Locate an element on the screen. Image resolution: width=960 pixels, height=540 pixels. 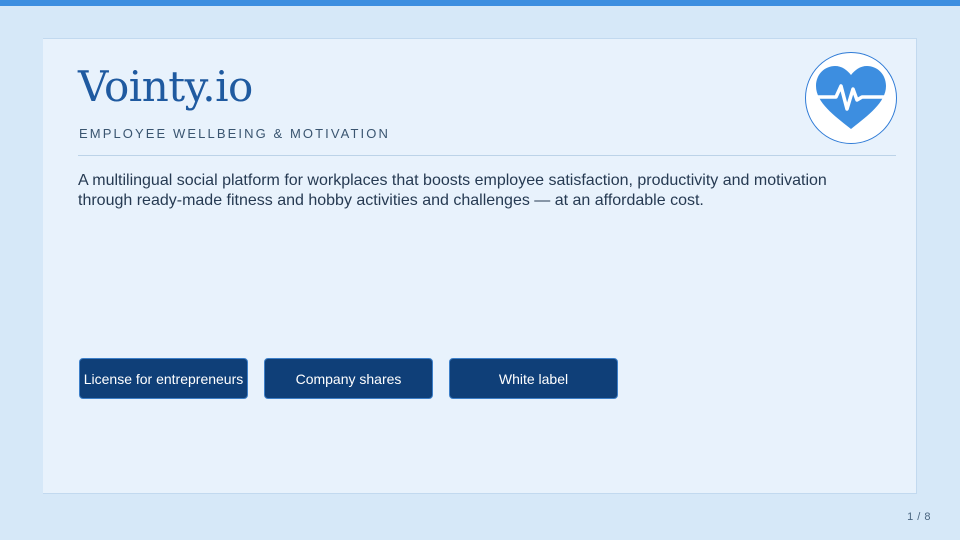
company-shares-button: Company shares is located at coordinates (348, 378).